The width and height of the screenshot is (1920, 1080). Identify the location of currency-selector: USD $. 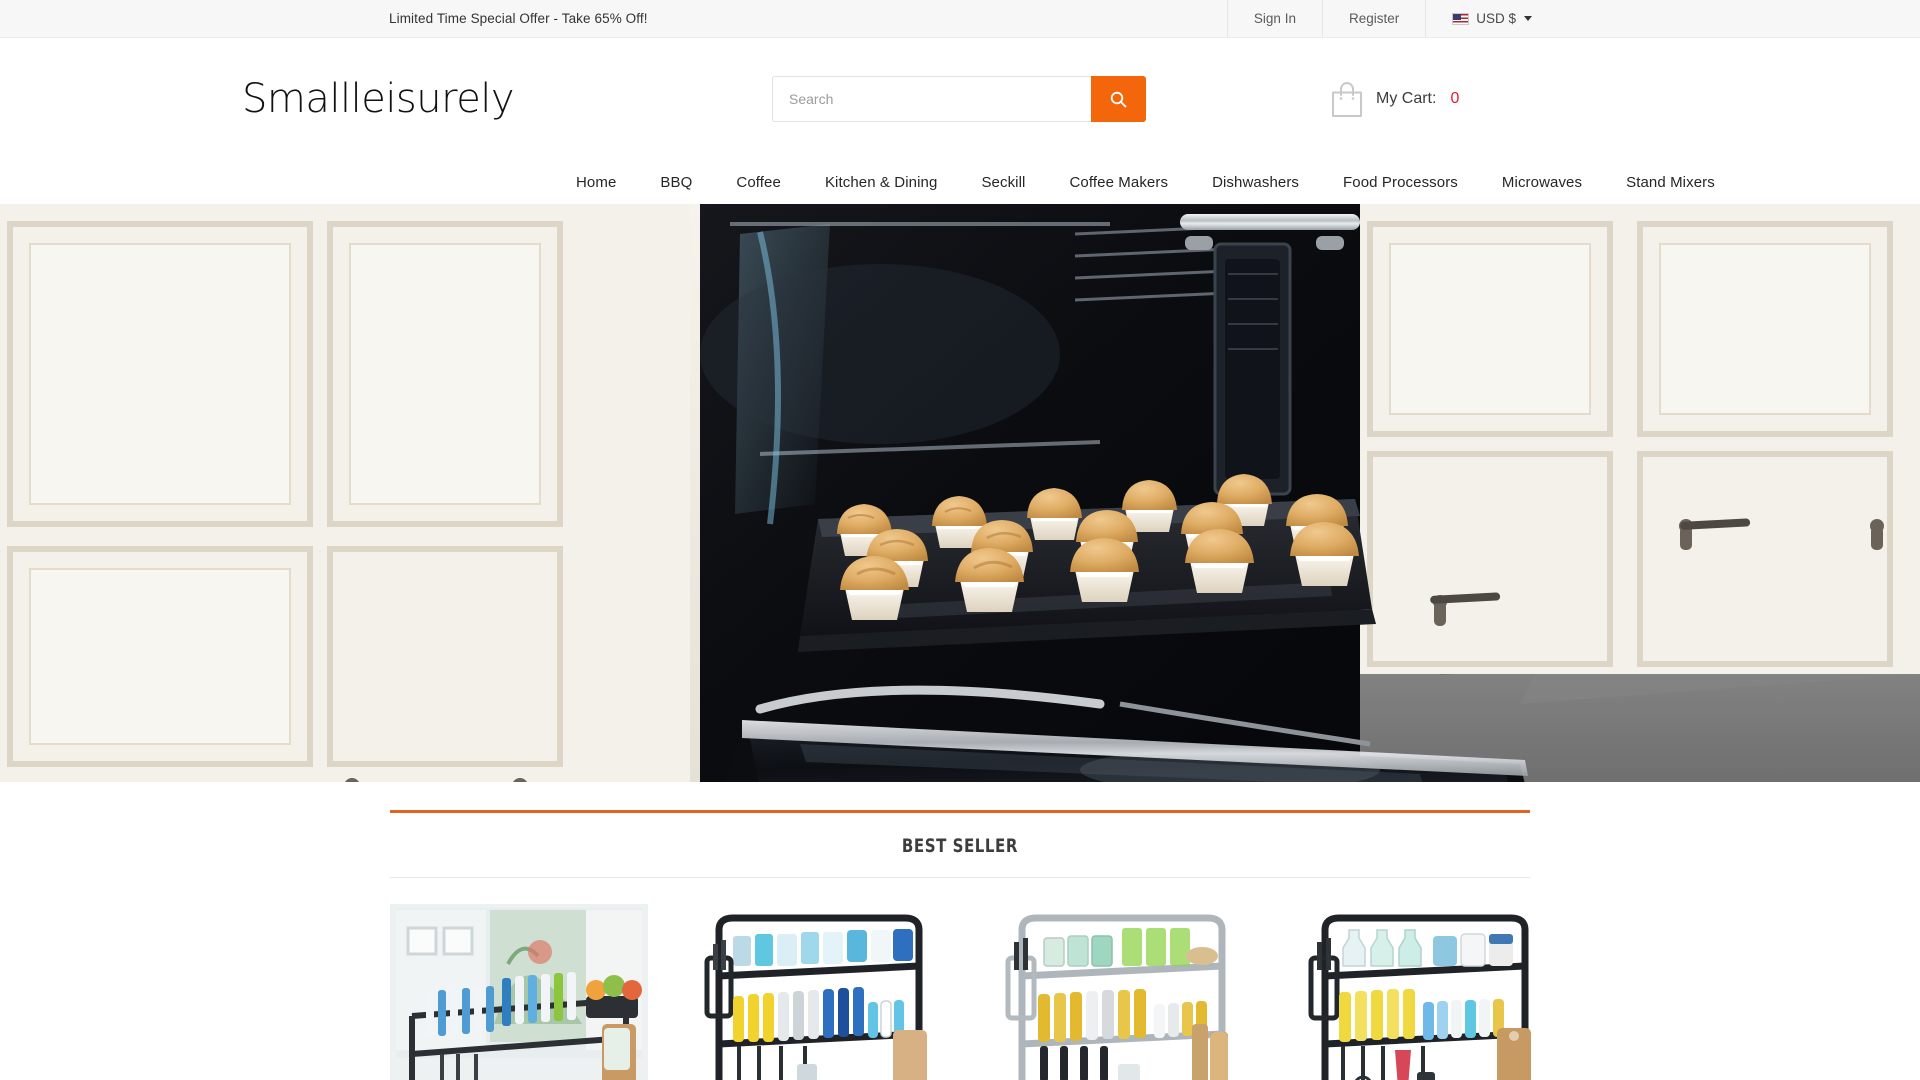
(1482, 18).